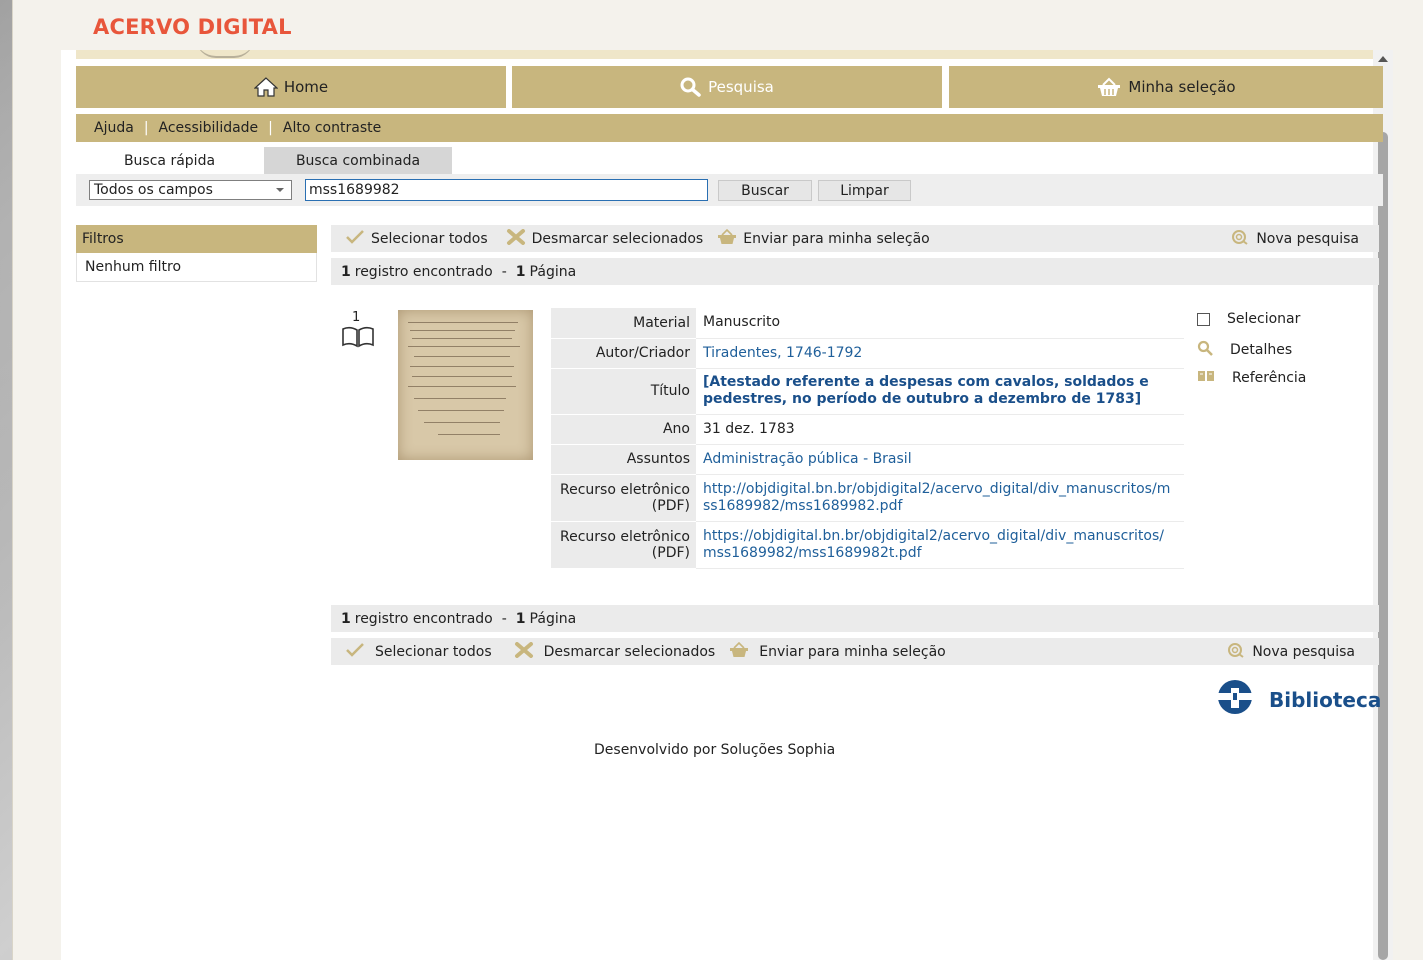 This screenshot has width=1423, height=960. Describe the element at coordinates (1205, 350) in the screenshot. I see `magnifier-icon` at that location.